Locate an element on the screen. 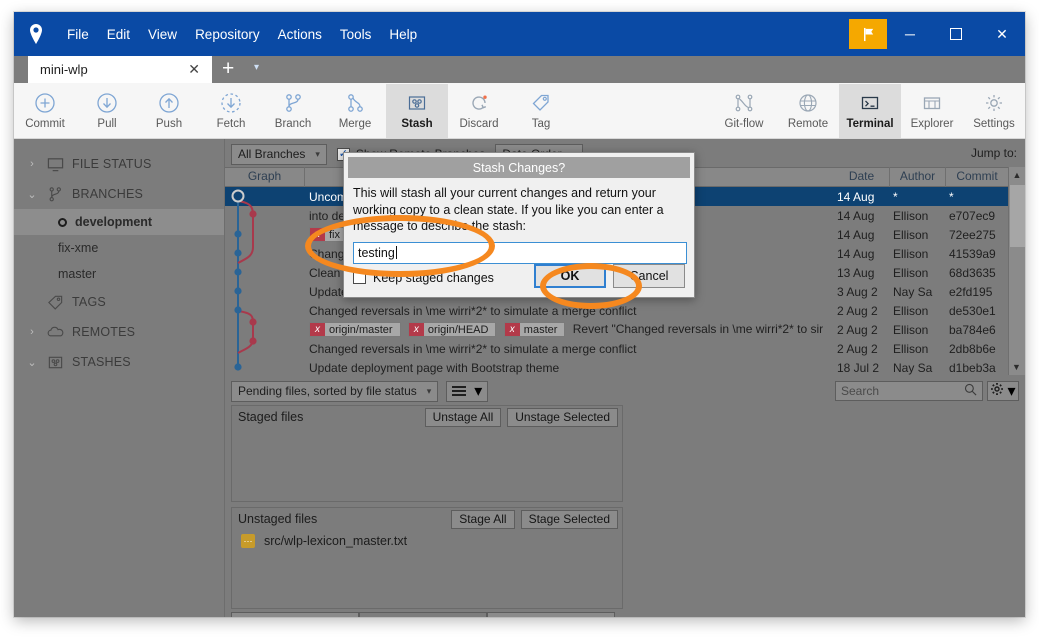 The image size is (1039, 638). commit-date: 3 Aug 2 is located at coordinates (857, 291).